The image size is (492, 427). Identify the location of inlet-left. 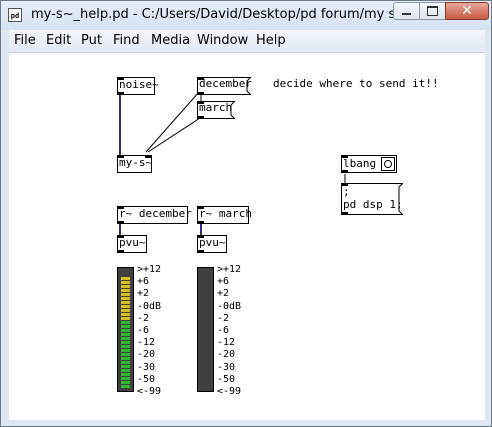
(120, 156).